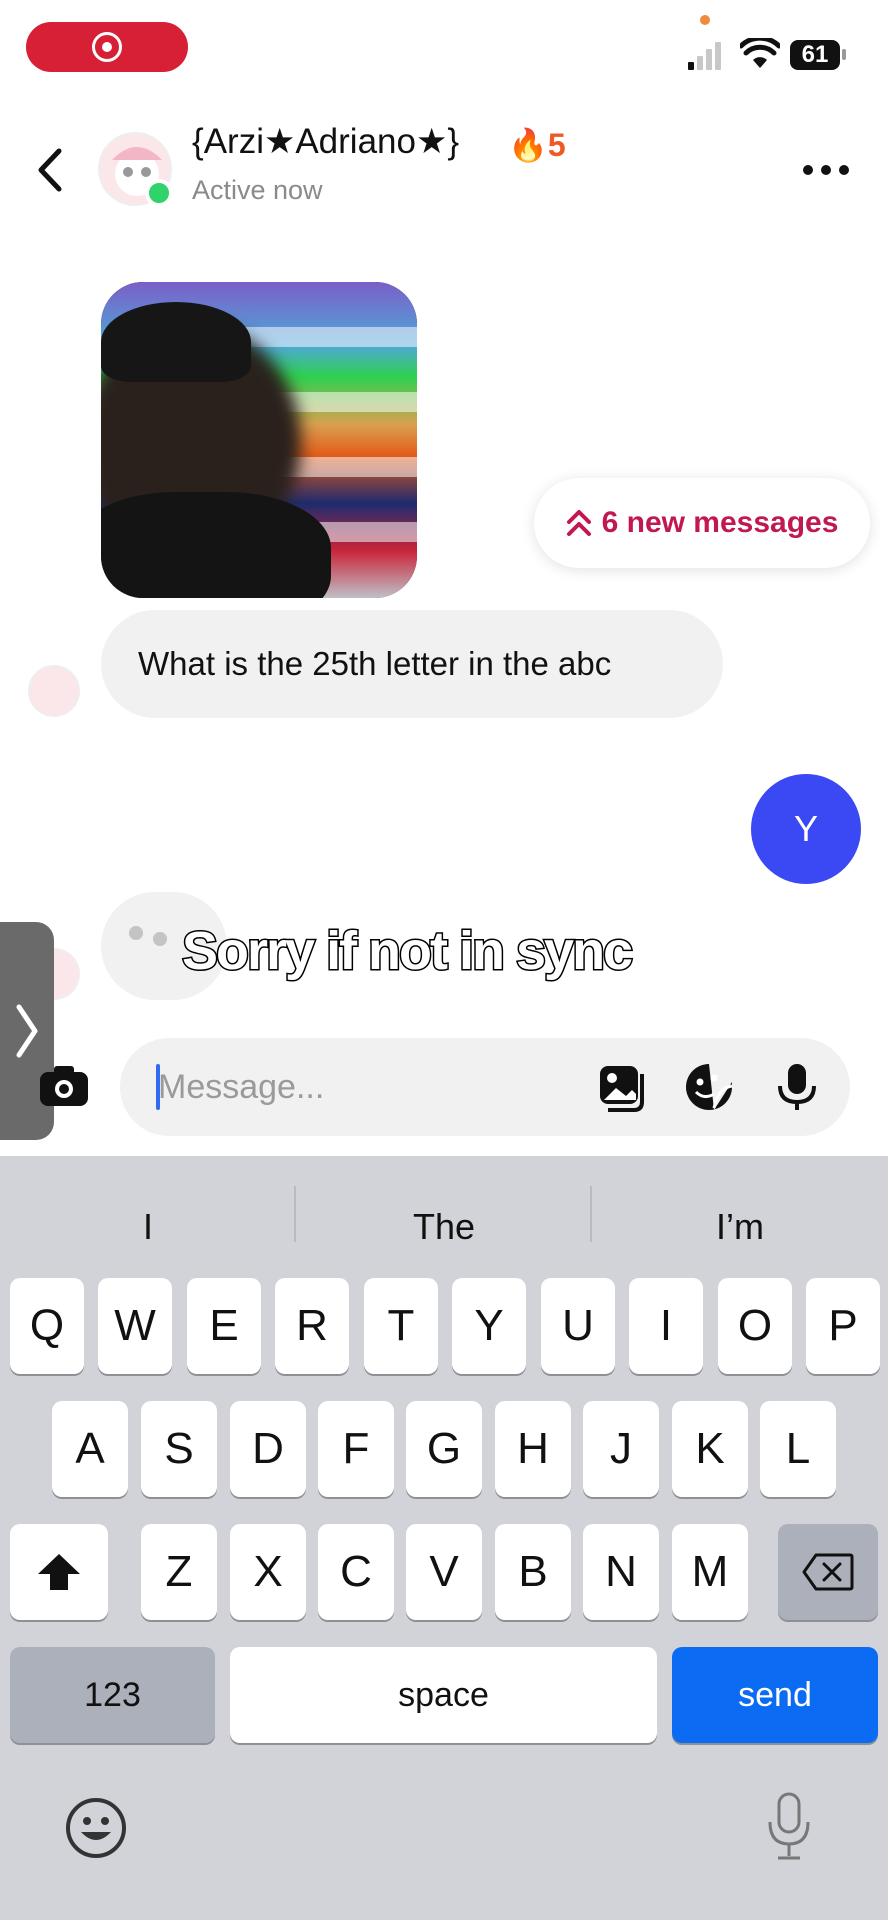  I want to click on contact-status: Active now, so click(257, 190).